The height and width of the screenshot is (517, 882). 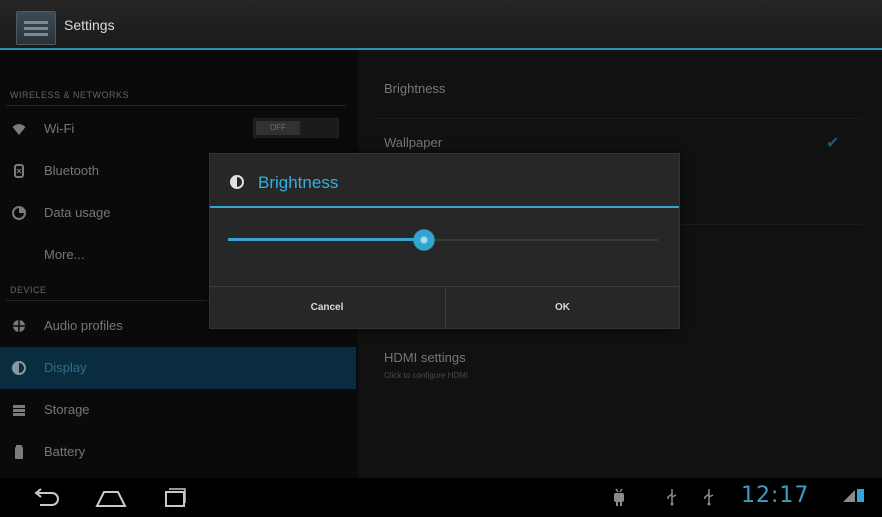 What do you see at coordinates (441, 25) in the screenshot?
I see `action-bar: Settings` at bounding box center [441, 25].